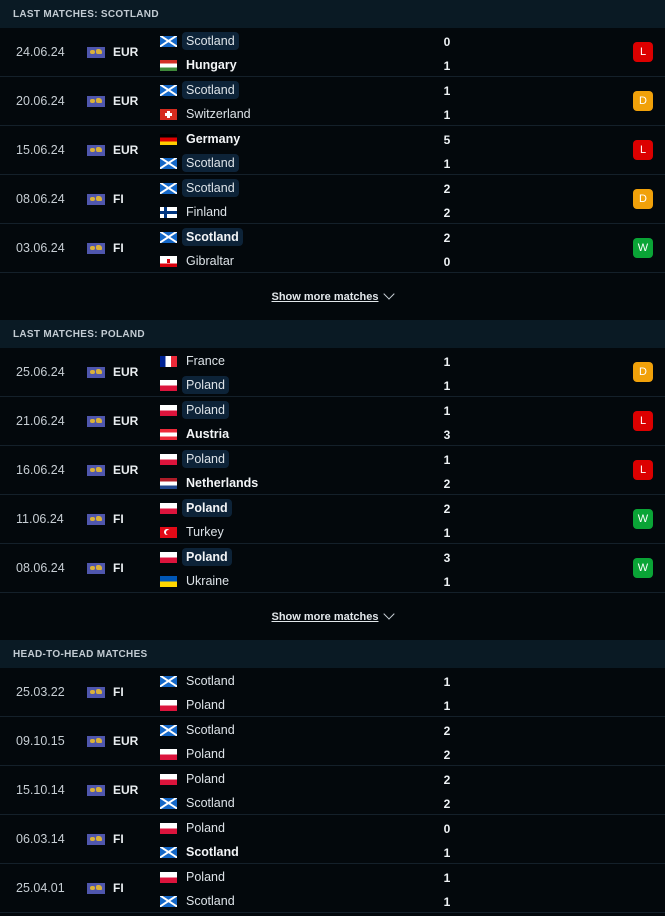  Describe the element at coordinates (332, 248) in the screenshot. I see `match-row: 03.06.24 FI Scotland Gibraltar 2 0 W` at that location.